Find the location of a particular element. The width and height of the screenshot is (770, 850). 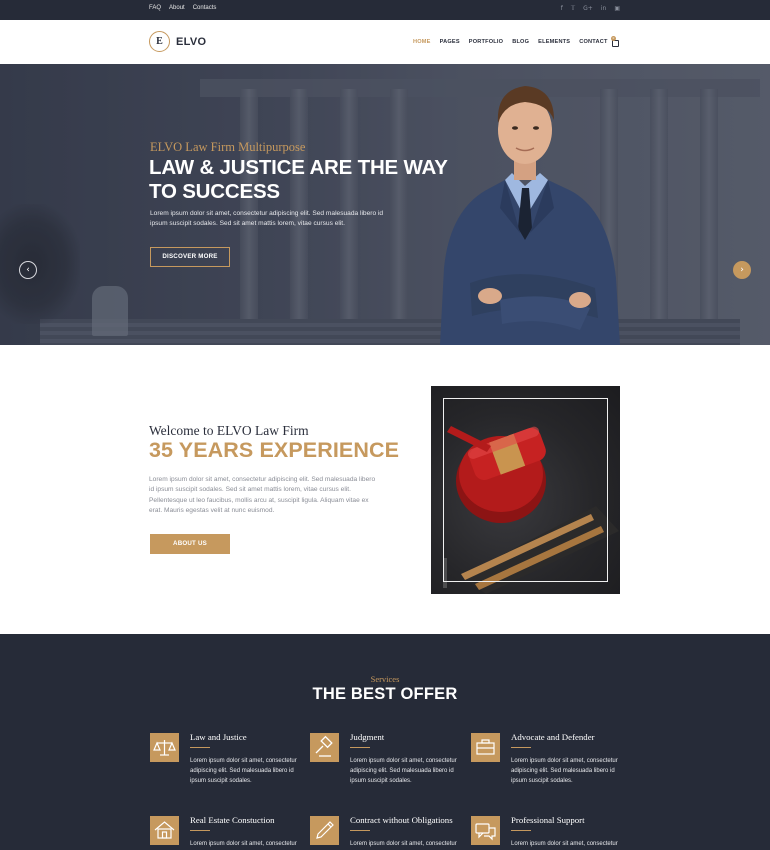

nav-contact: CONTACT is located at coordinates (593, 42).